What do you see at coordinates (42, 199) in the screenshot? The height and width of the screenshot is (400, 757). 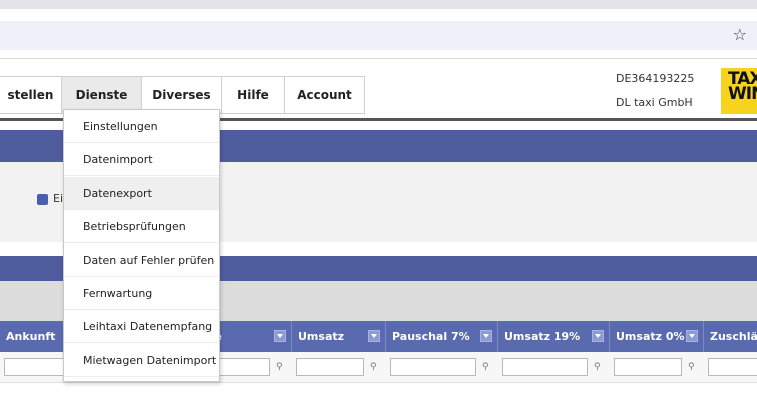 I see `option-checkbox` at bounding box center [42, 199].